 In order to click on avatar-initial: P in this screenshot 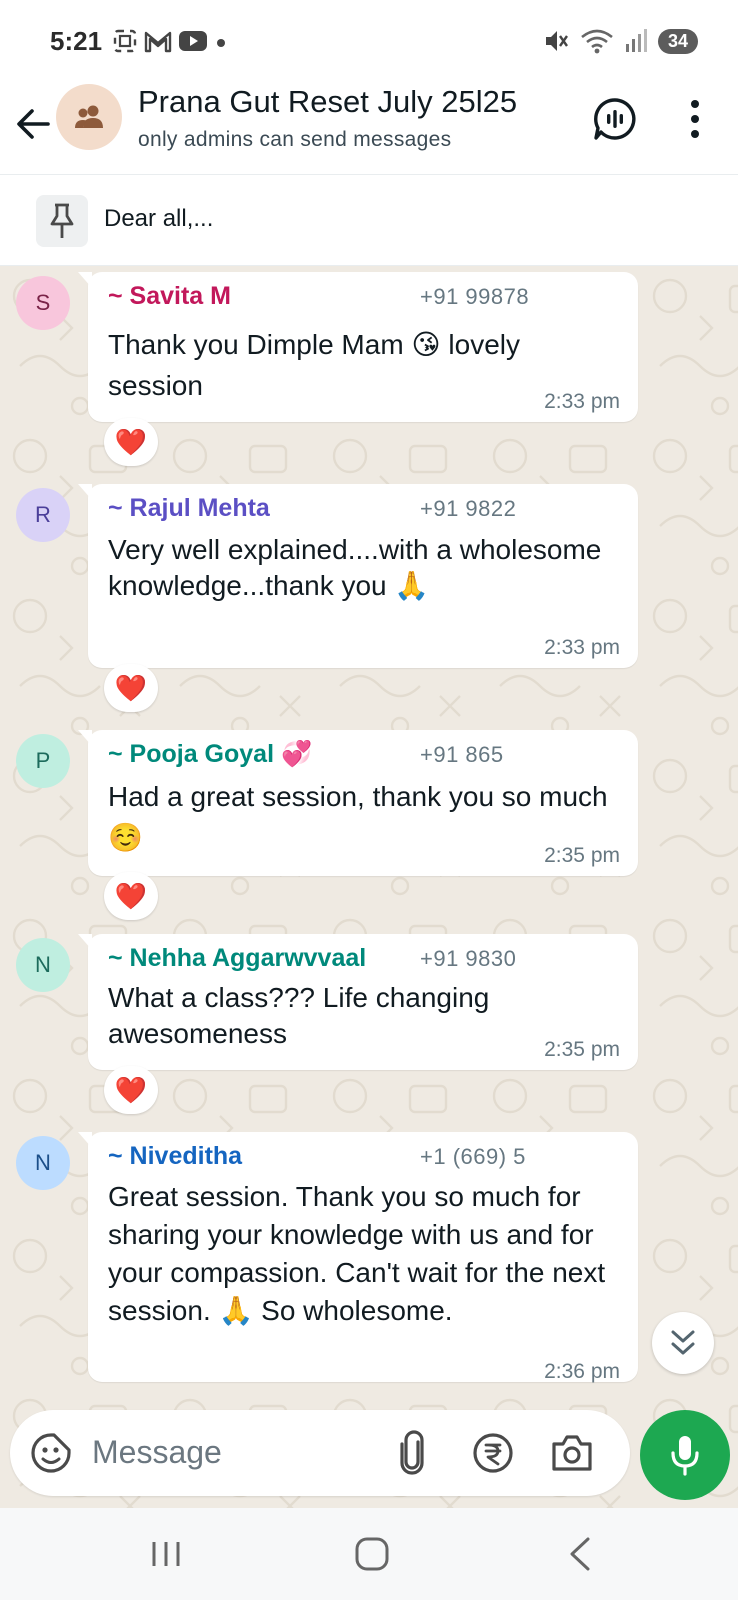, I will do `click(43, 760)`.